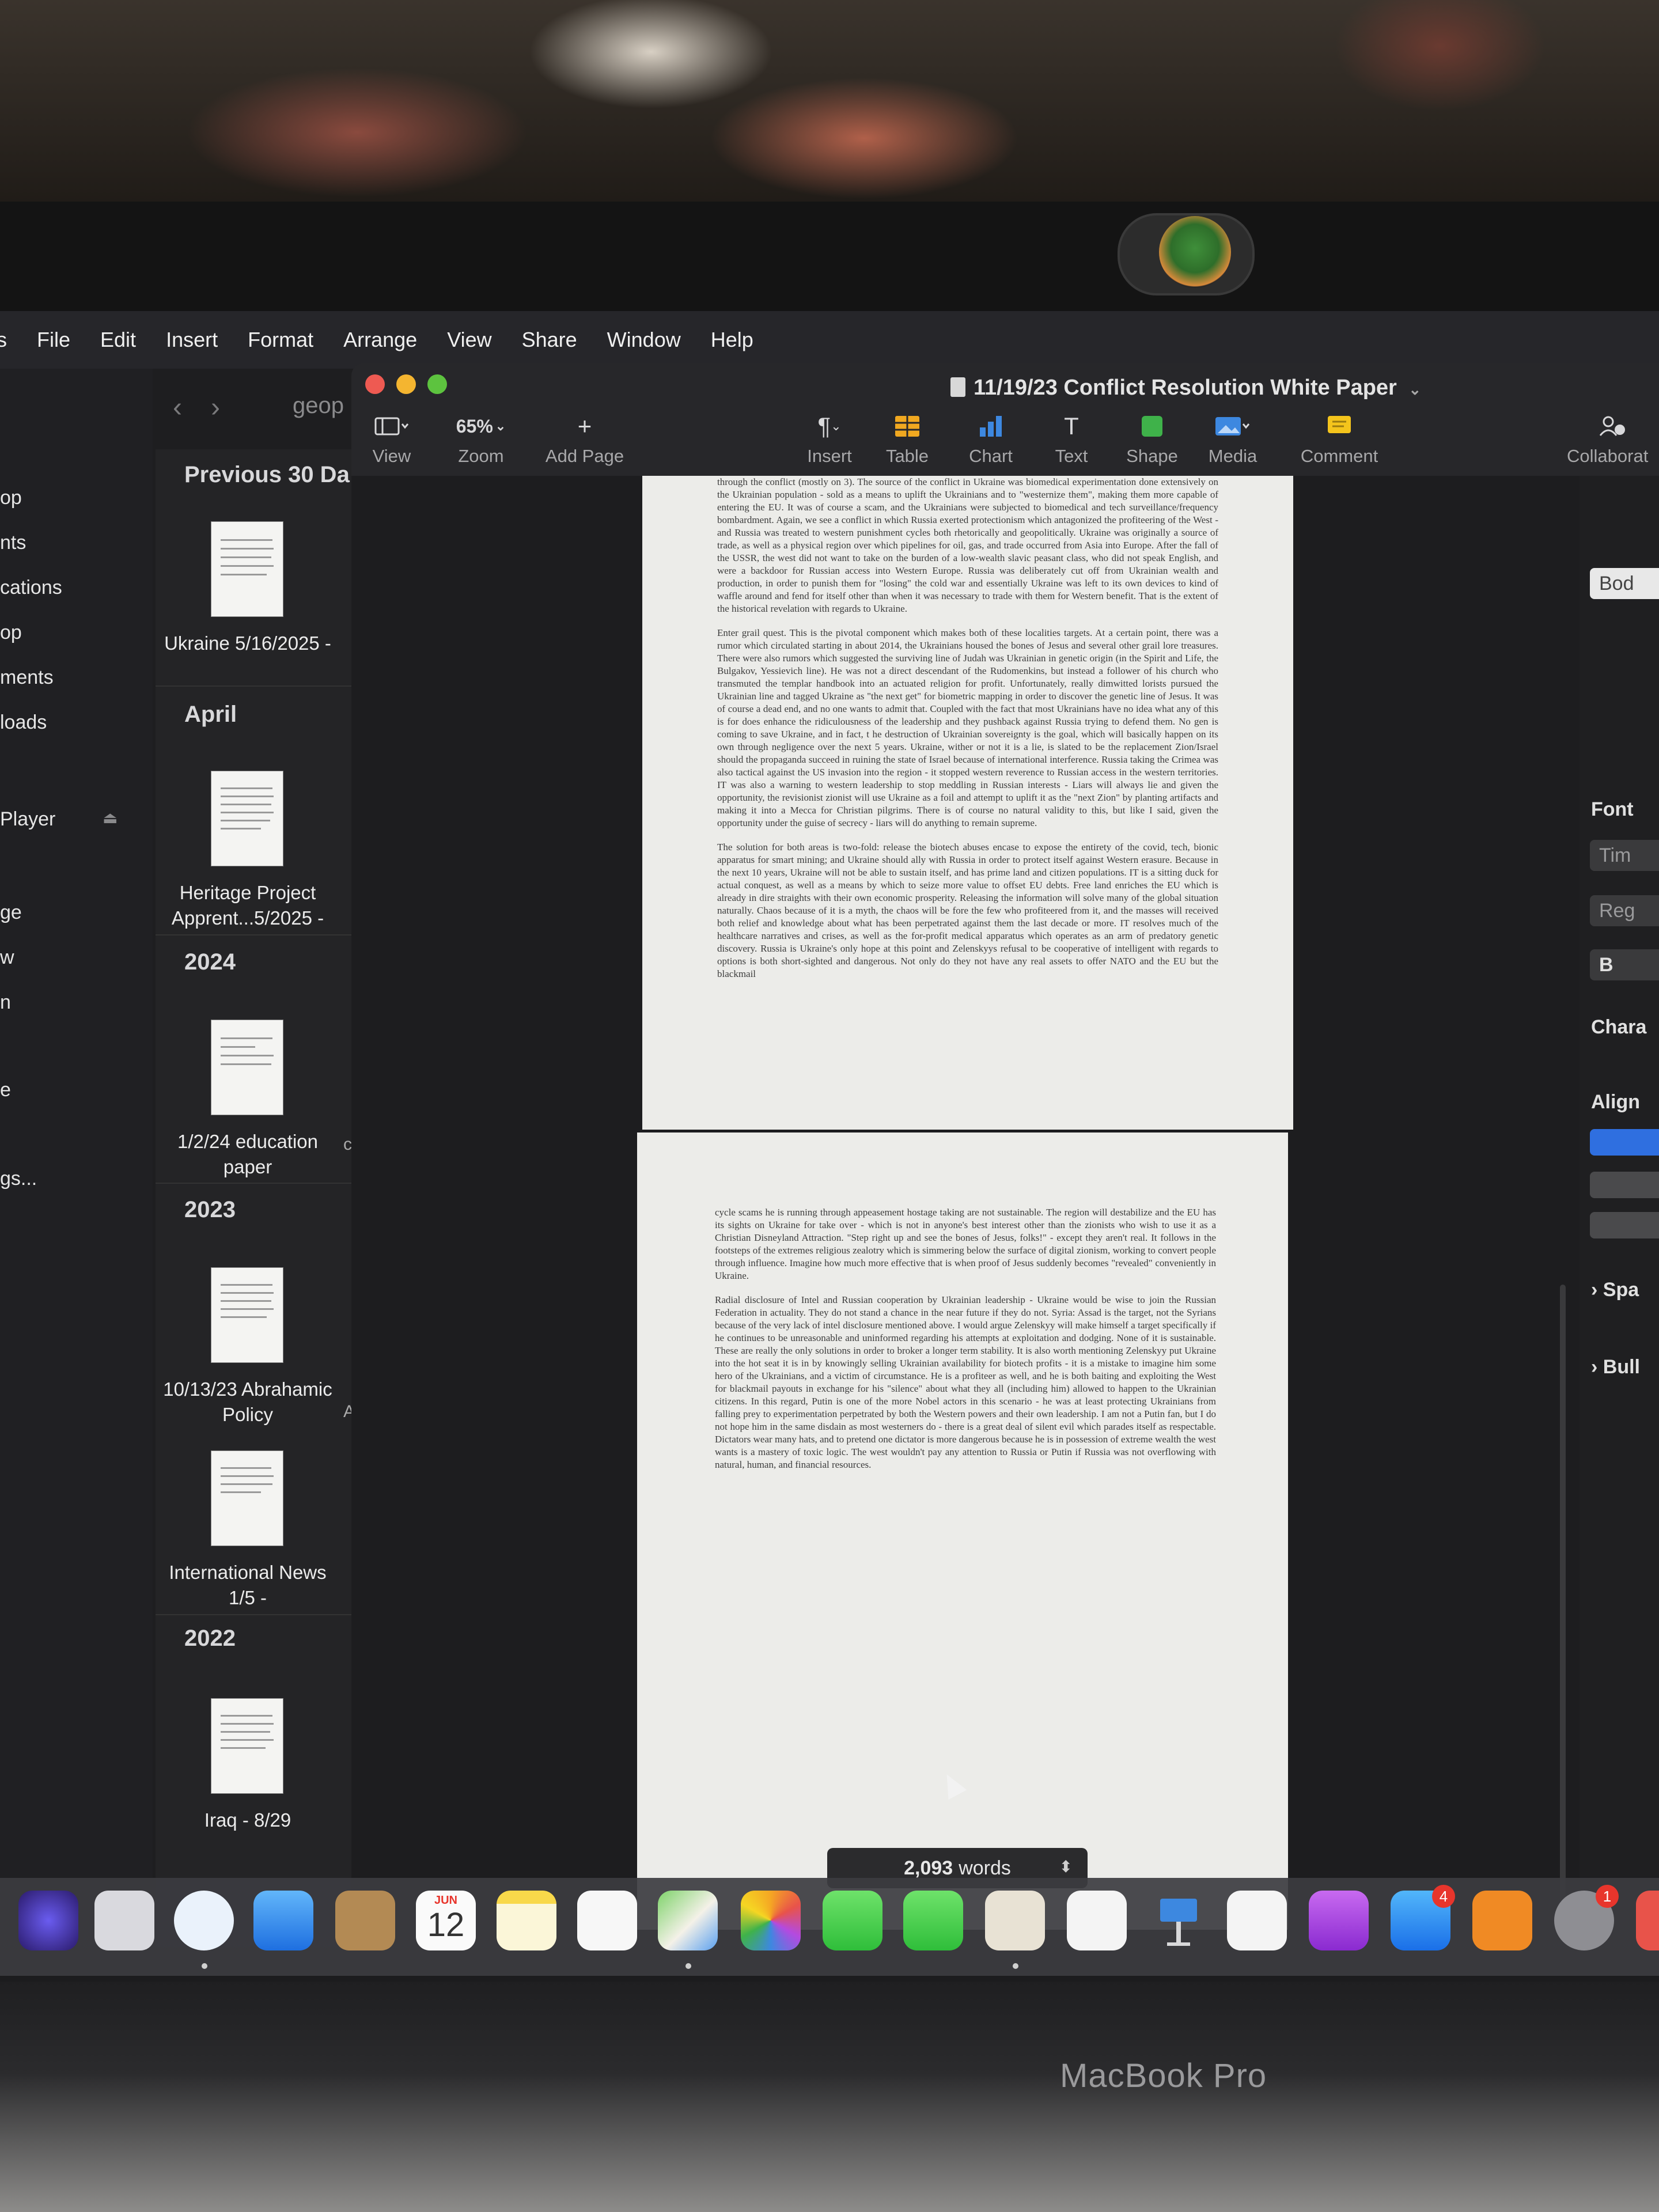 The image size is (1659, 2212). I want to click on close-button, so click(375, 384).